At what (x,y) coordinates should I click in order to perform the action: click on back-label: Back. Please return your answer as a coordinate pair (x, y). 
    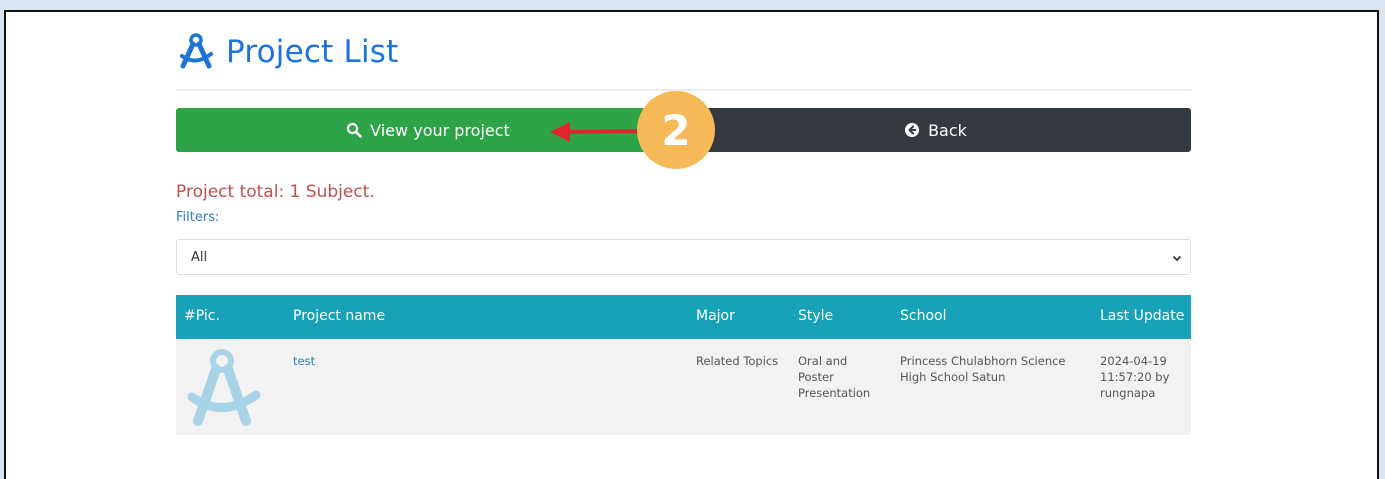
    Looking at the image, I should click on (947, 130).